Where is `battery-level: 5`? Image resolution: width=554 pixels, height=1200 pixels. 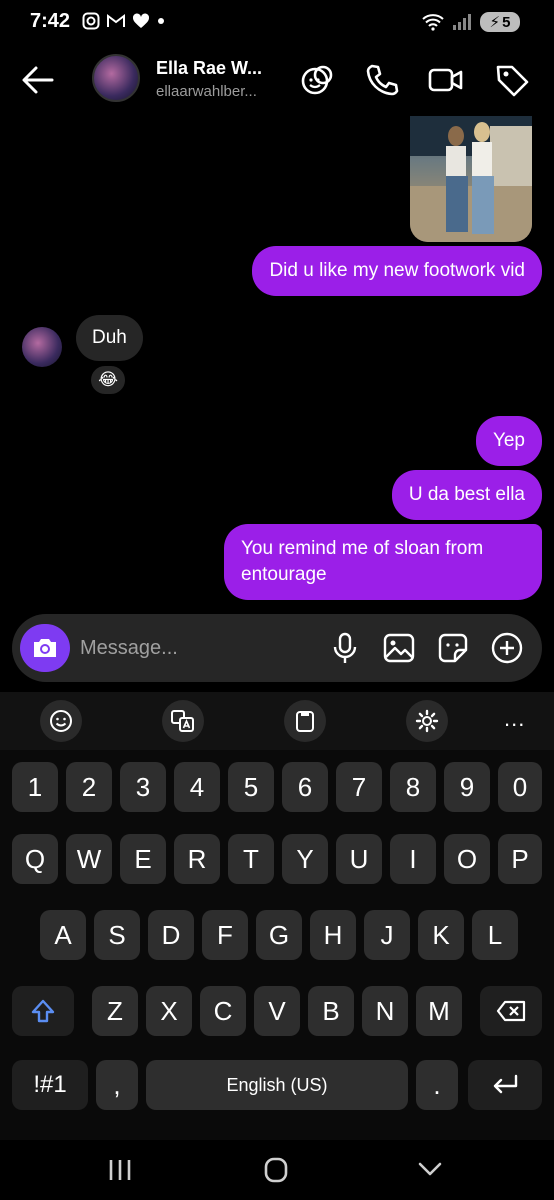
battery-level: 5 is located at coordinates (506, 22).